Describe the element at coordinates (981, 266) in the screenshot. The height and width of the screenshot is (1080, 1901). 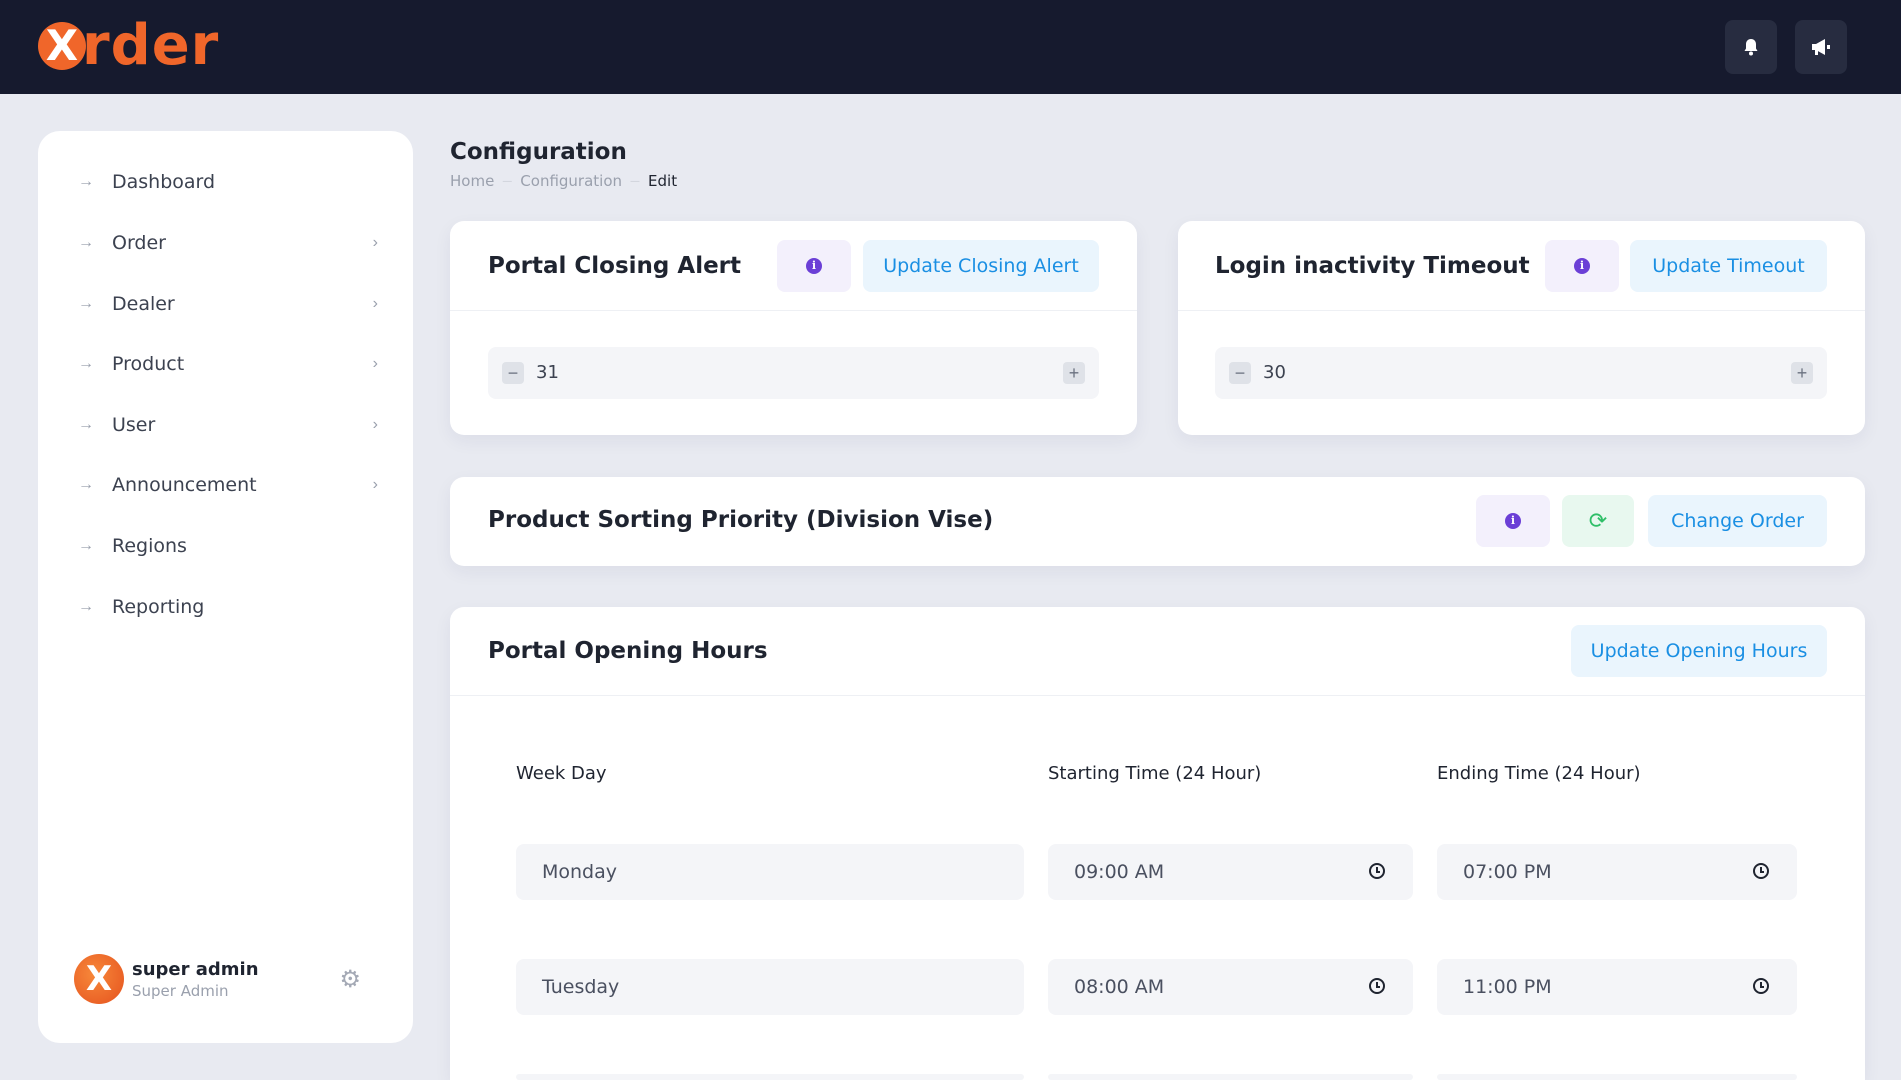
I see `update-closing-alert-button: Update Closing Alert` at that location.